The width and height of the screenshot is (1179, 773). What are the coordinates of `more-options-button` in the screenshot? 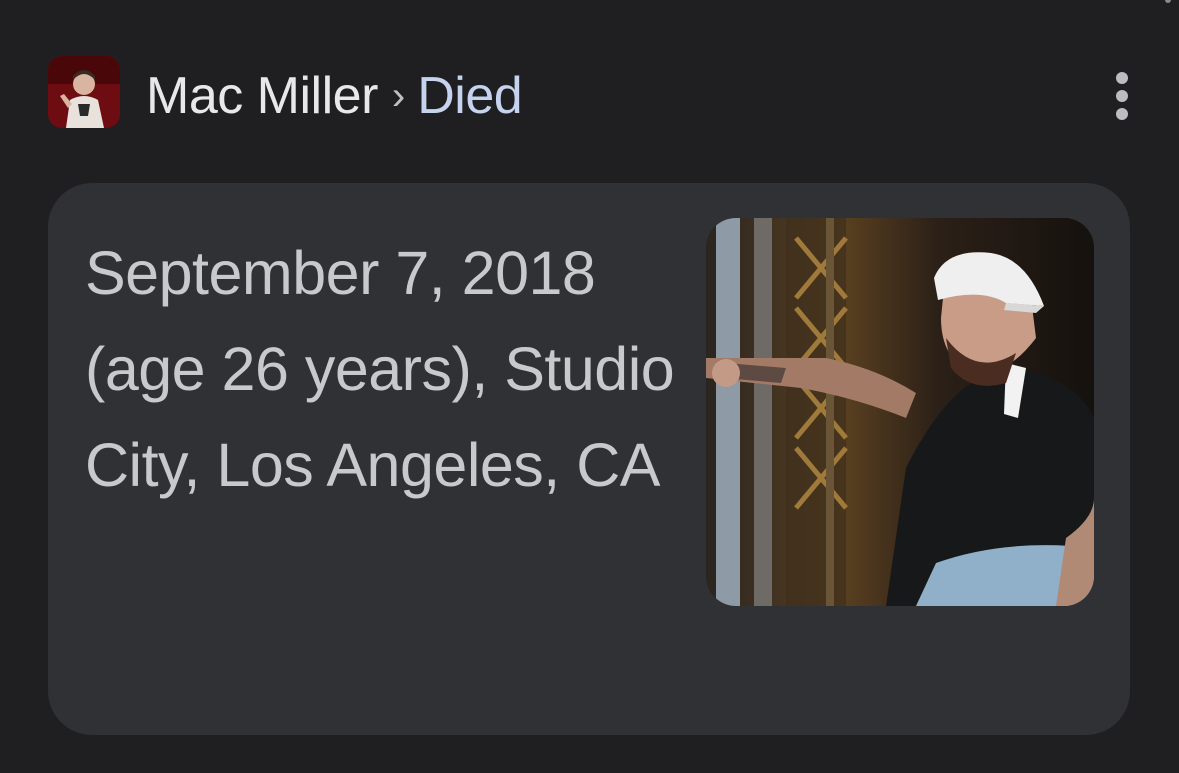 It's located at (1122, 96).